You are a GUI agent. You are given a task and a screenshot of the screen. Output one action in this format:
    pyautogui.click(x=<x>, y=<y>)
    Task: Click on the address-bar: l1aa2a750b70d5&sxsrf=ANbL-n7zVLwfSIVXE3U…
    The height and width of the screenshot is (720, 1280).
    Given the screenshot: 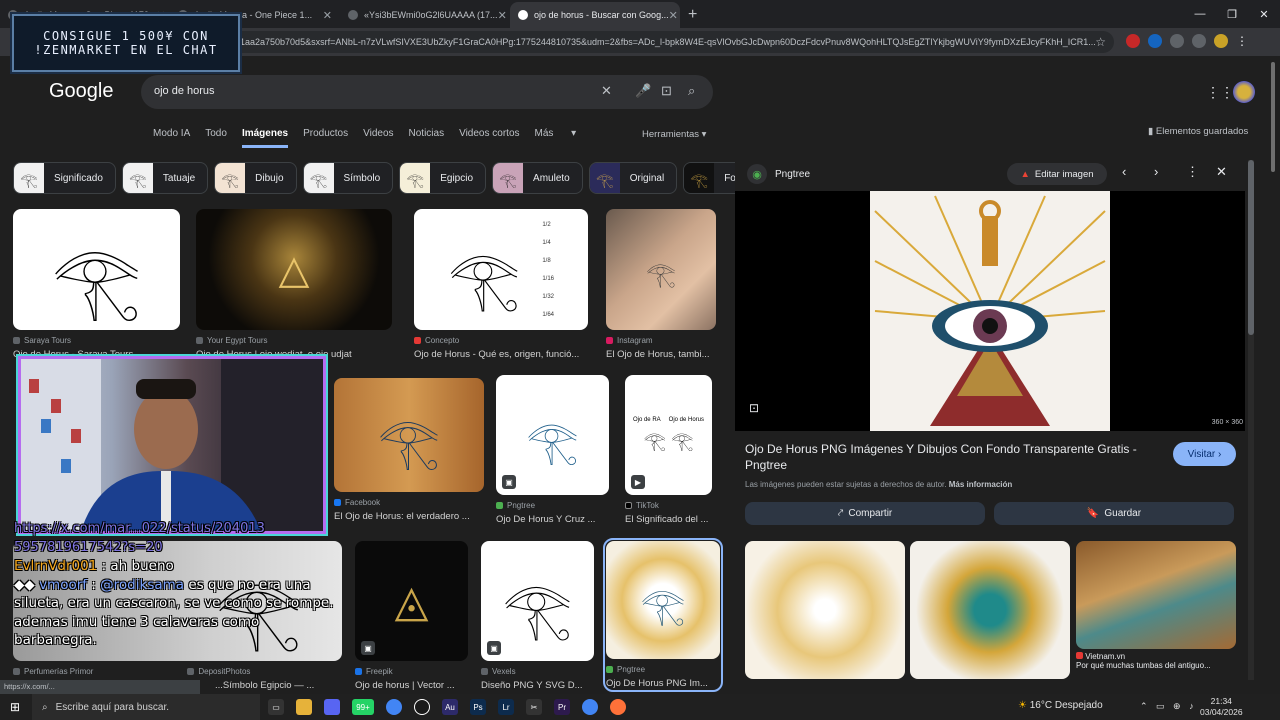 What is the action you would take?
    pyautogui.click(x=671, y=42)
    